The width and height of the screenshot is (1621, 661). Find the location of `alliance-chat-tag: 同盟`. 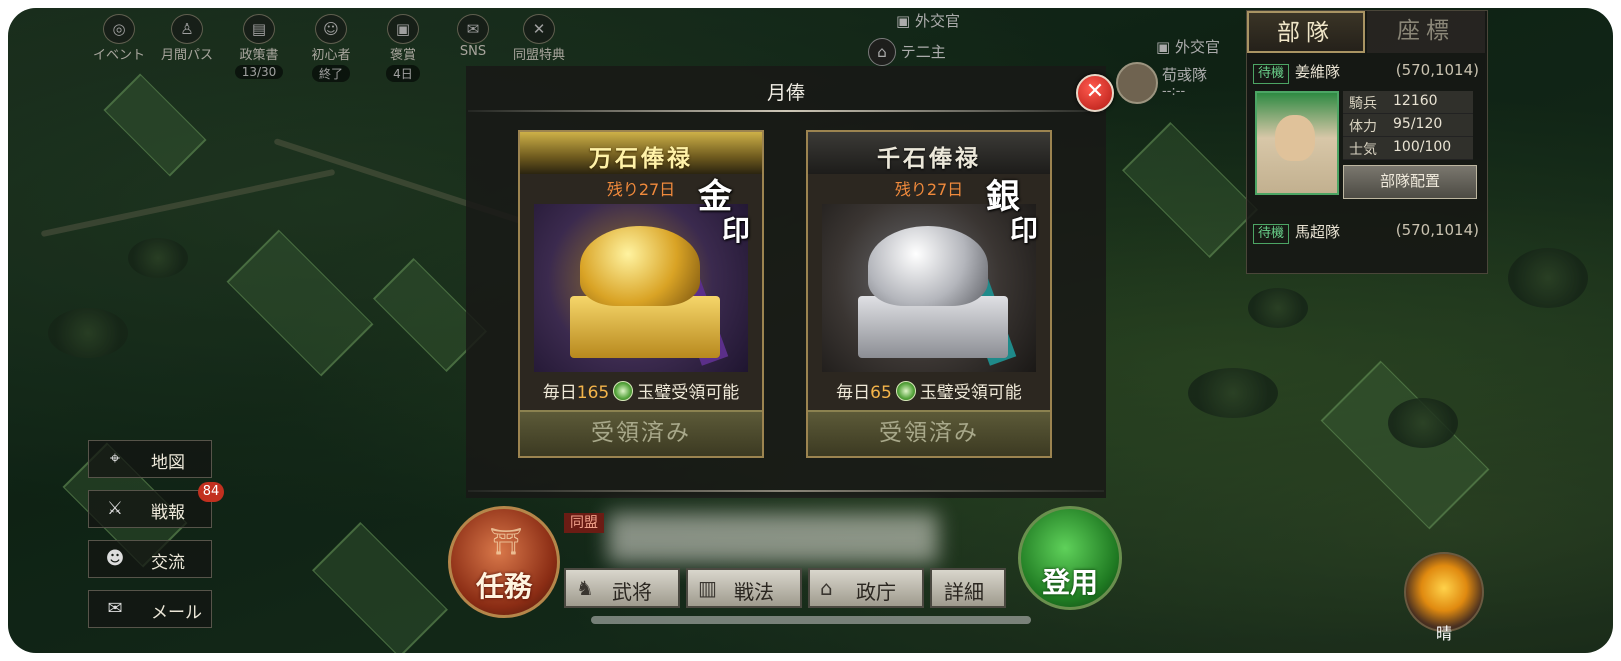

alliance-chat-tag: 同盟 is located at coordinates (584, 523).